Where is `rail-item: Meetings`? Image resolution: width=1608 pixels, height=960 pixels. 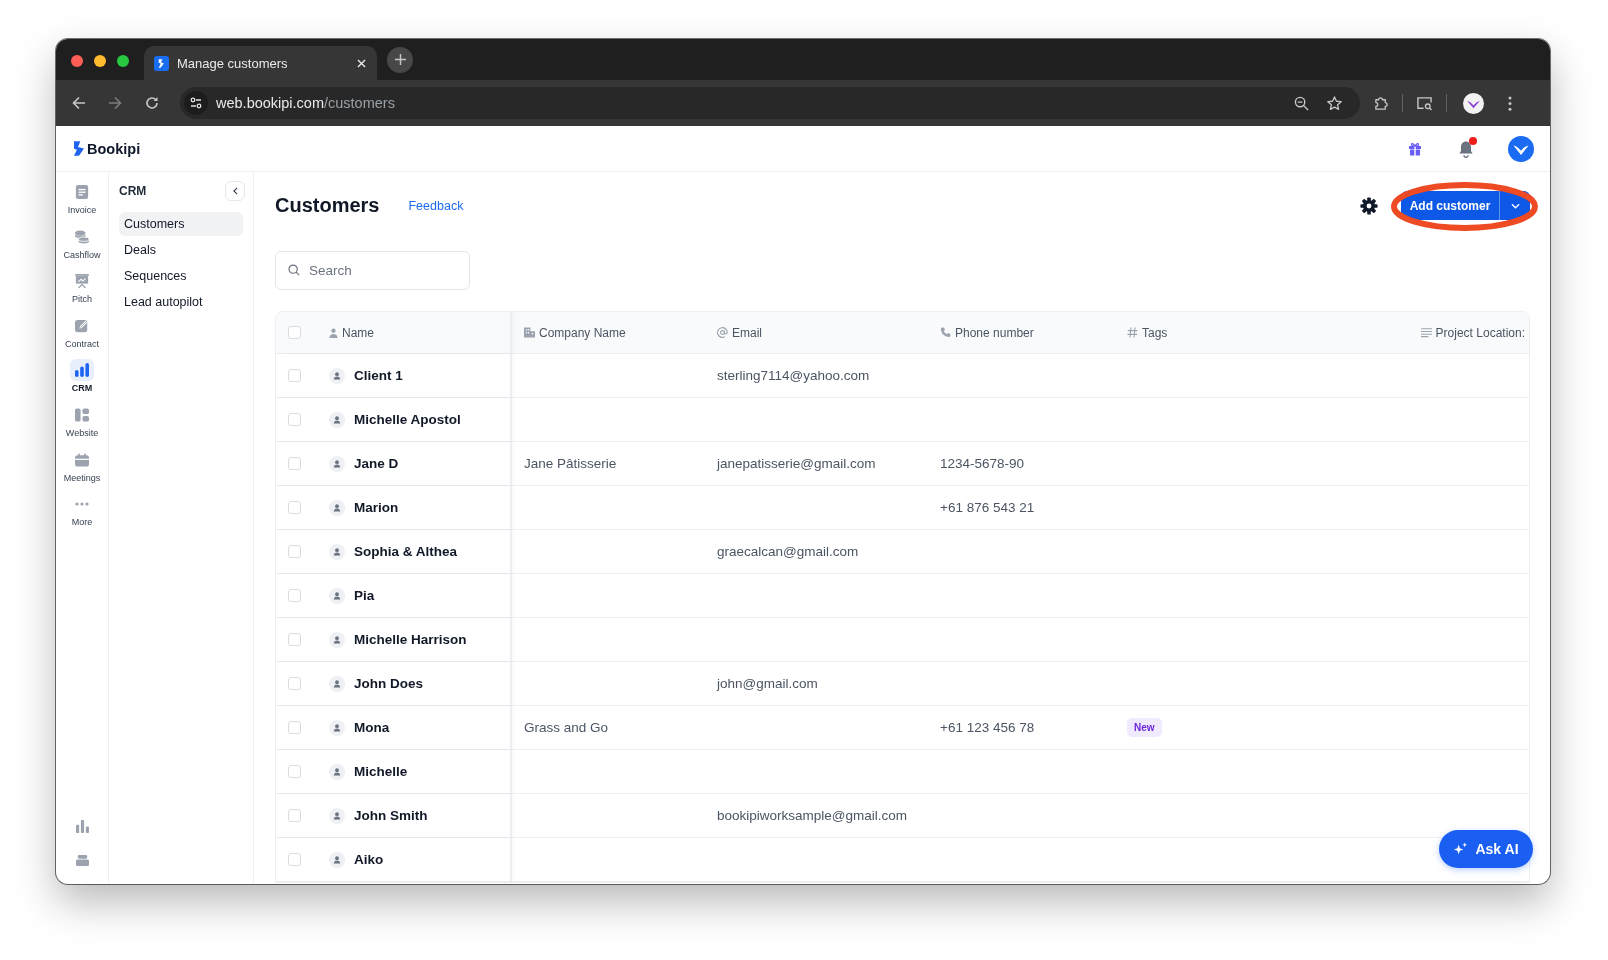
rail-item: Meetings is located at coordinates (82, 469).